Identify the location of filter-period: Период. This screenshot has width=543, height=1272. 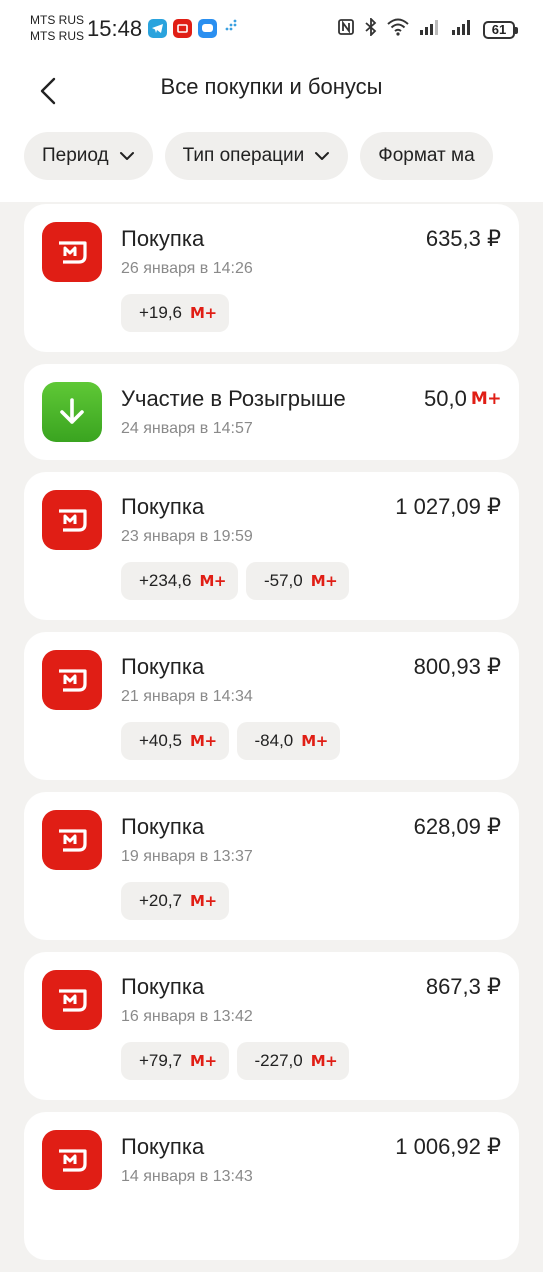
(88, 156).